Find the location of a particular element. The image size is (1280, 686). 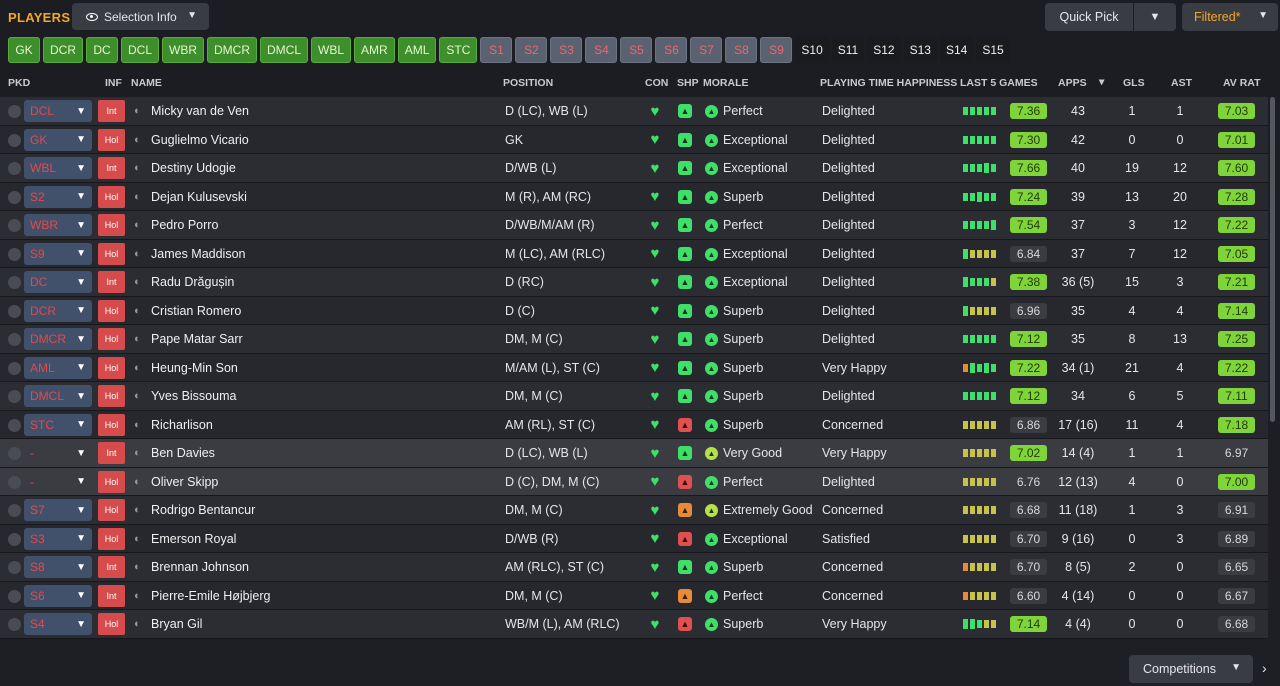

player-name: Pedro Porro is located at coordinates (184, 225).